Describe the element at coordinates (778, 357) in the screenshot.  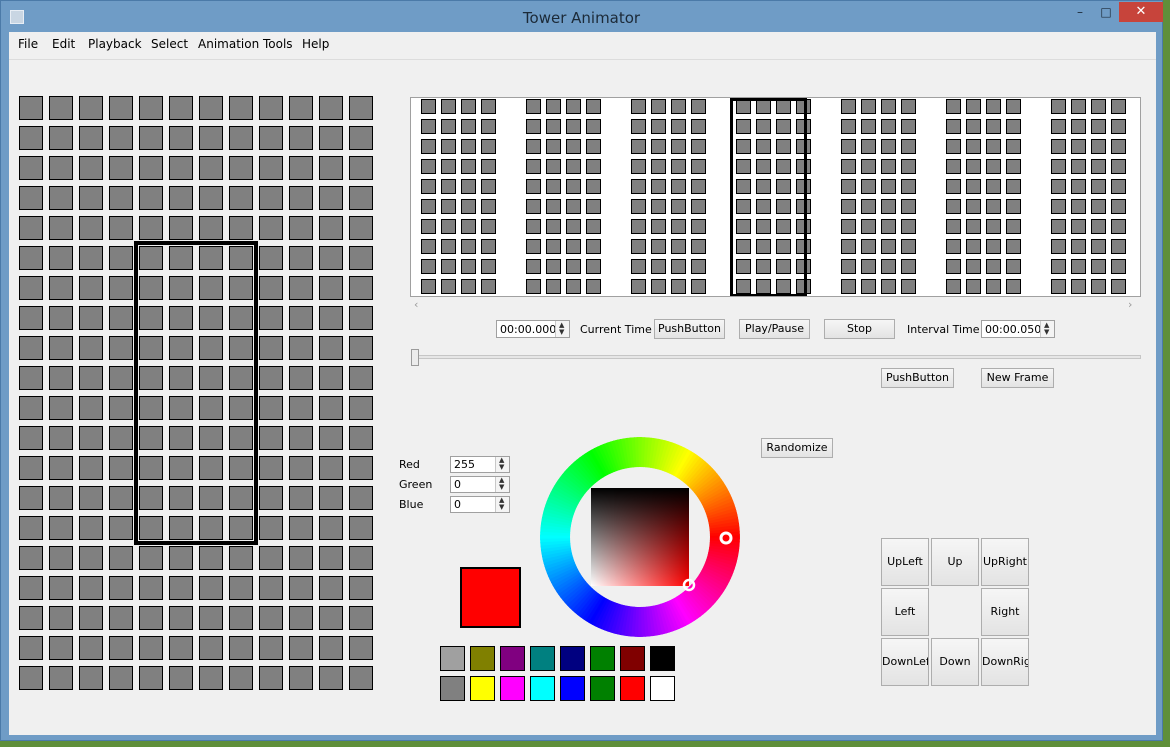
I see `timeline-slider-groove` at that location.